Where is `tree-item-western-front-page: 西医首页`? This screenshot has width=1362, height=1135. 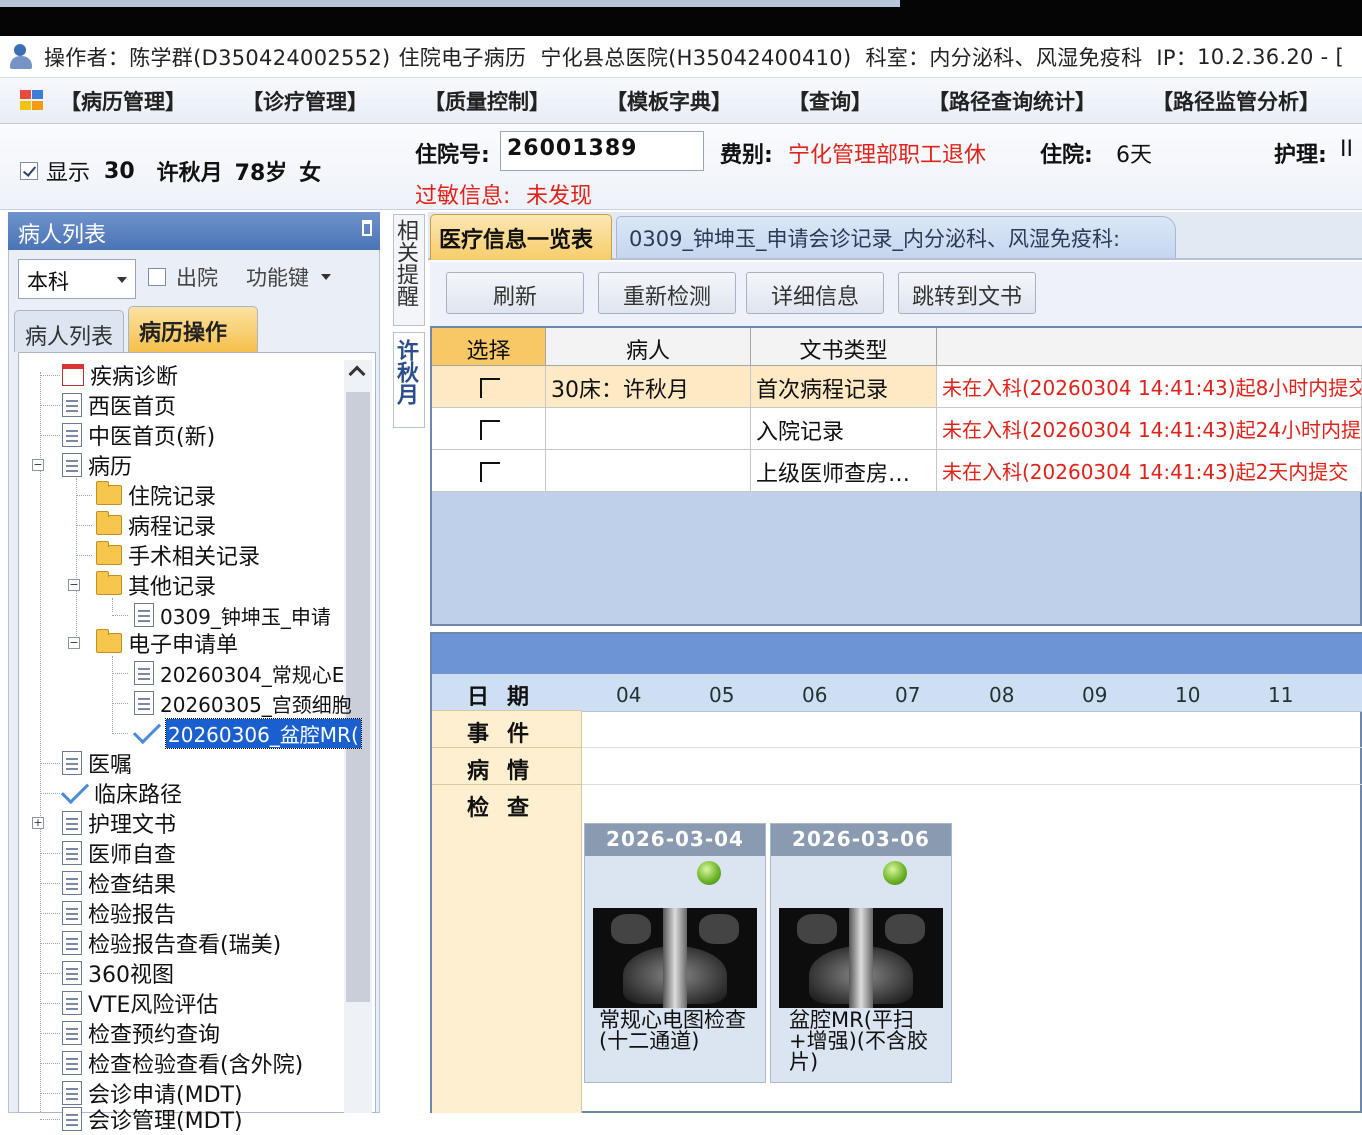
tree-item-western-front-page: 西医首页 is located at coordinates (108, 405).